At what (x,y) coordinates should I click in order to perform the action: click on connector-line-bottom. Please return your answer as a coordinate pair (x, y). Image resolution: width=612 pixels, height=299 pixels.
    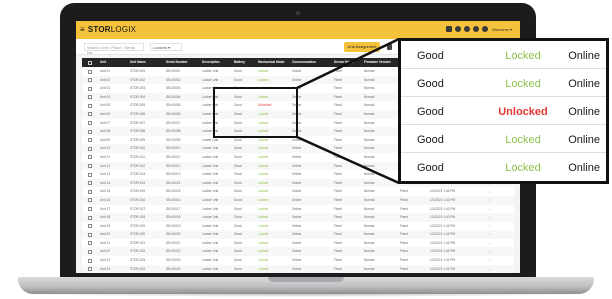
    Looking at the image, I should click on (348, 160).